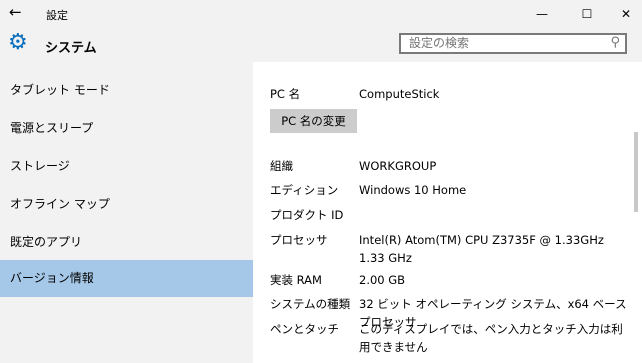 The width and height of the screenshot is (642, 363). Describe the element at coordinates (542, 14) in the screenshot. I see `minimize-button: —` at that location.